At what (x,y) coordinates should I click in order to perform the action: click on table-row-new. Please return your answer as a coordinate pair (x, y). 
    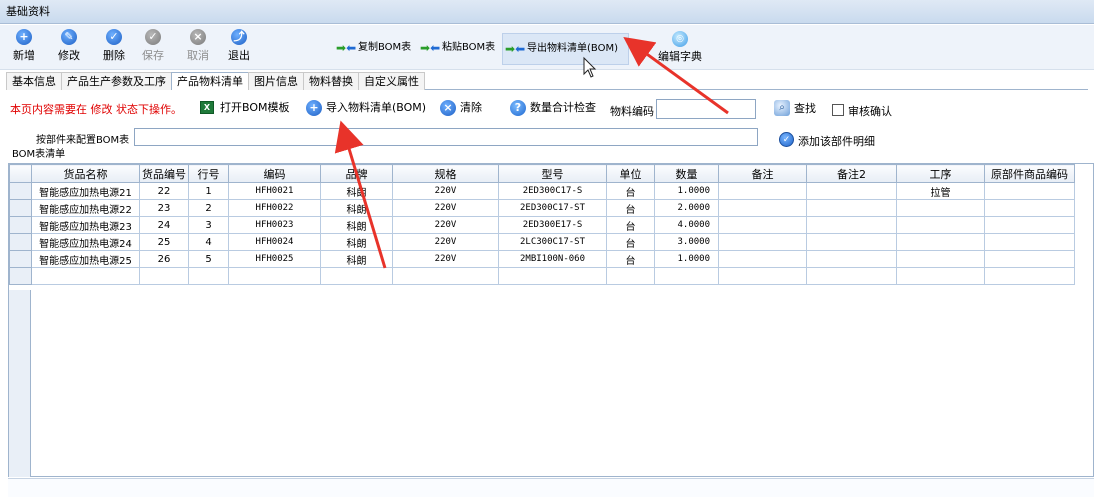
    Looking at the image, I should click on (542, 276).